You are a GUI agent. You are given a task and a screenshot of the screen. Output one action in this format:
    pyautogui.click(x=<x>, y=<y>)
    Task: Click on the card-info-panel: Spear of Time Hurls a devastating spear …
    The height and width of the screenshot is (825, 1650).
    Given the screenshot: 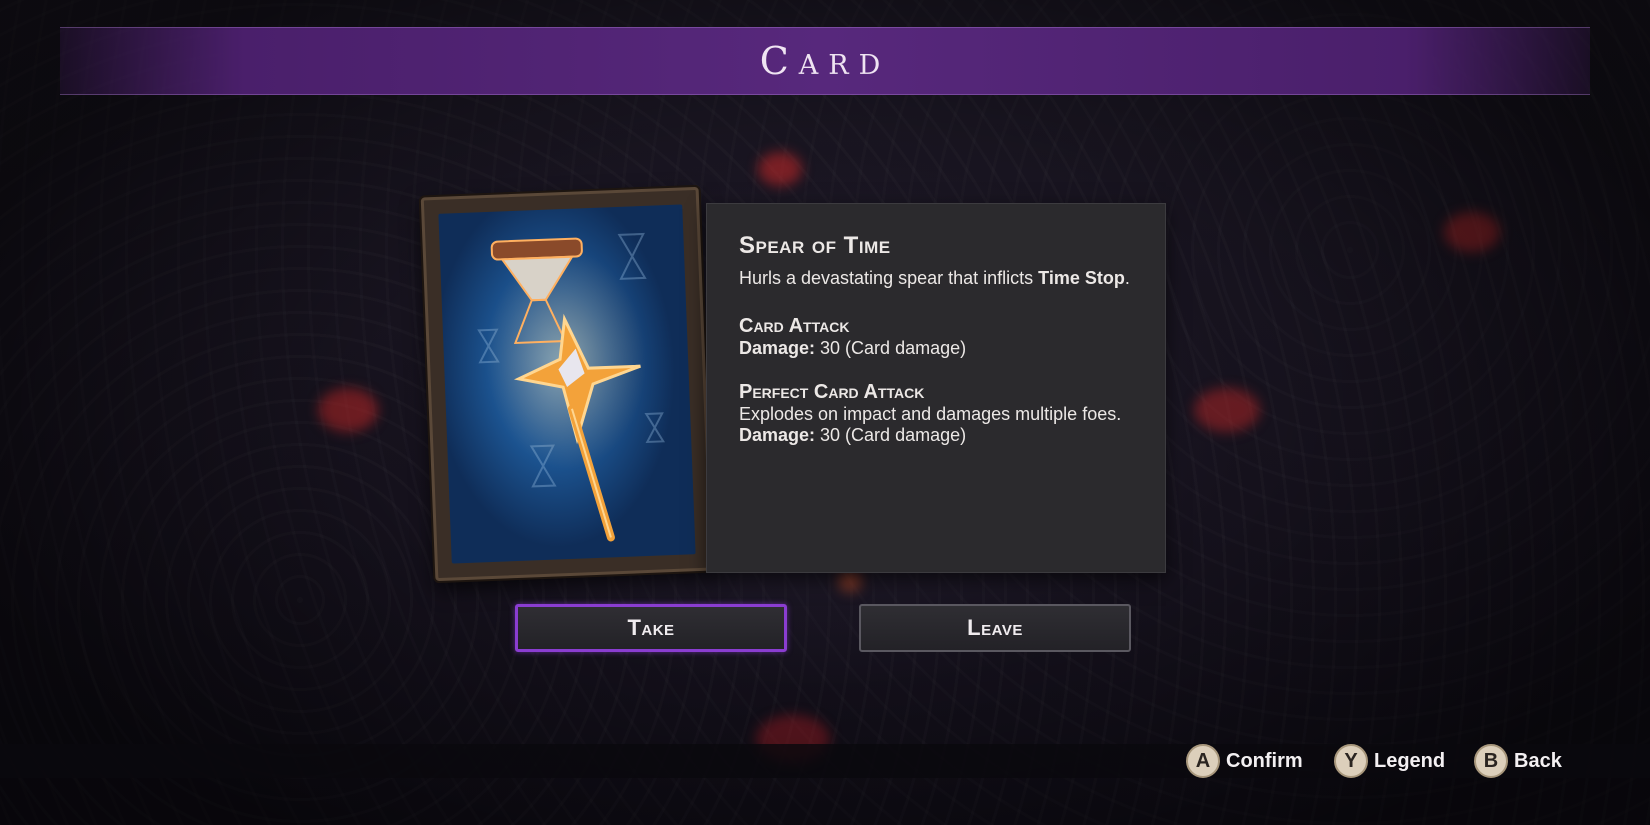 What is the action you would take?
    pyautogui.click(x=936, y=388)
    